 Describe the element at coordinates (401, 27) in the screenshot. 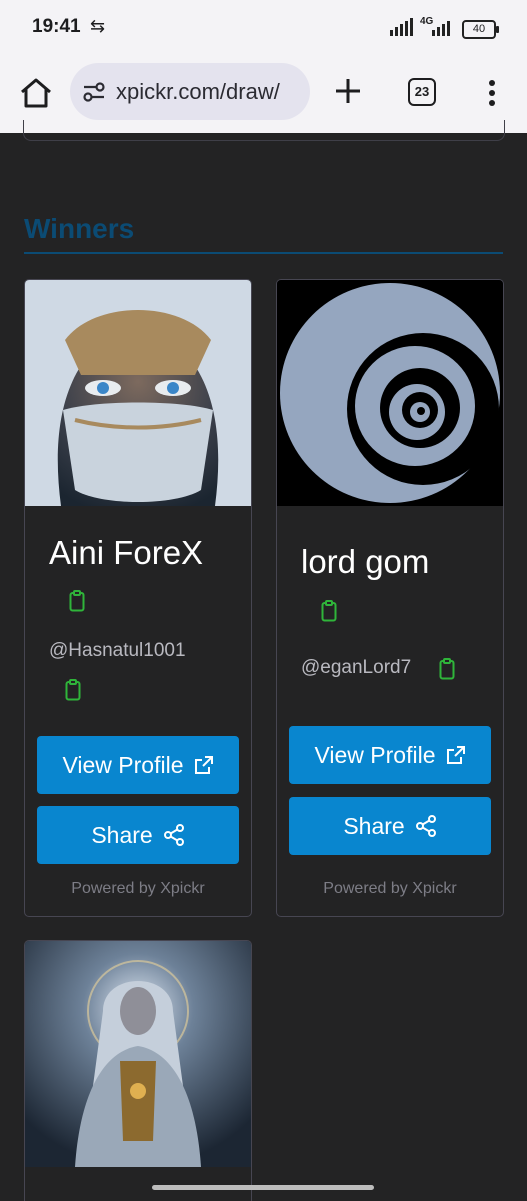

I see `signal-icon` at that location.